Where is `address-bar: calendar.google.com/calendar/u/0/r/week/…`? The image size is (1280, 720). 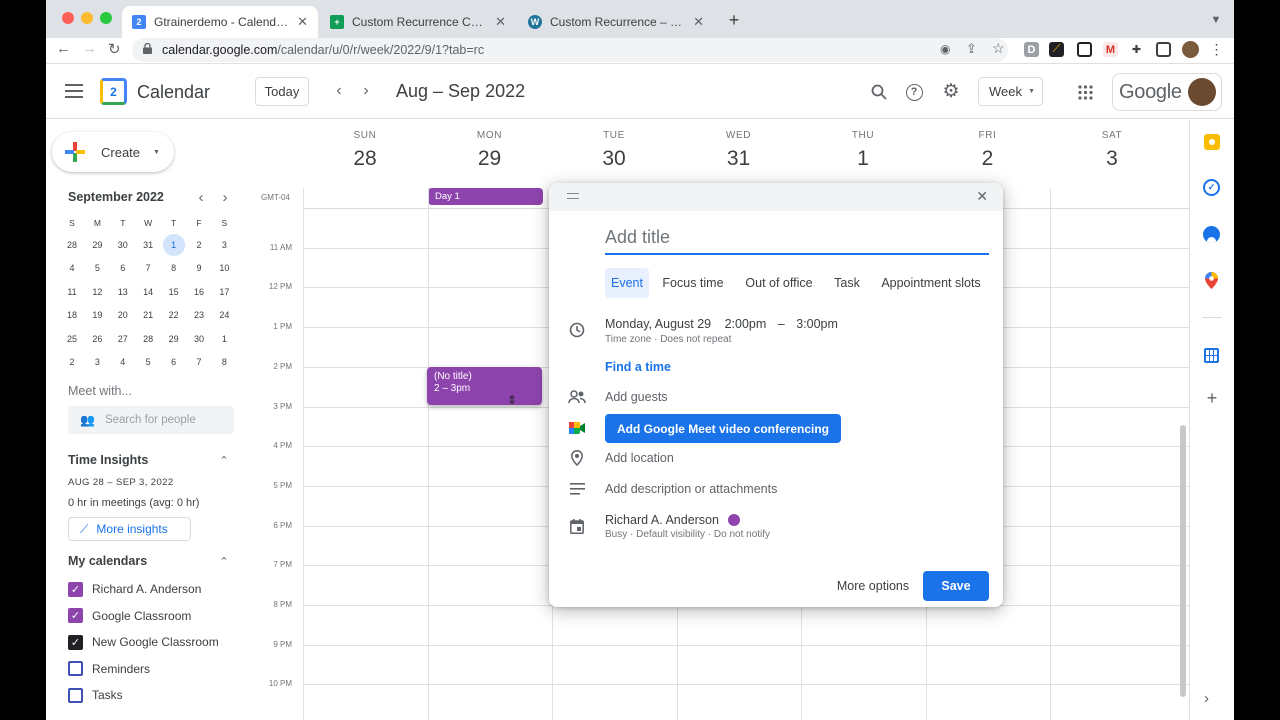 address-bar: calendar.google.com/calendar/u/0/r/week/… is located at coordinates (570, 50).